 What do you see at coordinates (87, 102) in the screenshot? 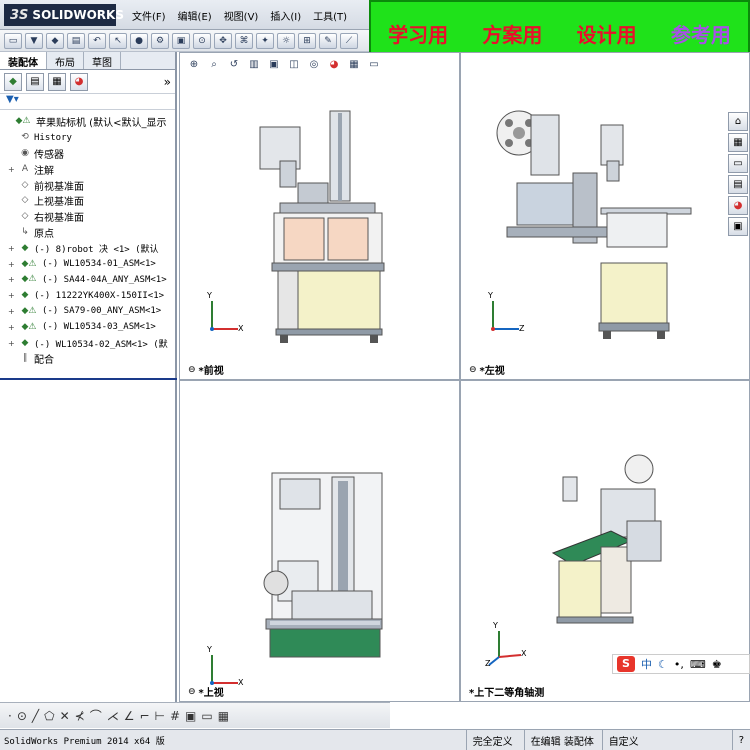
I see `filter-icon: ▼▾` at bounding box center [87, 102].